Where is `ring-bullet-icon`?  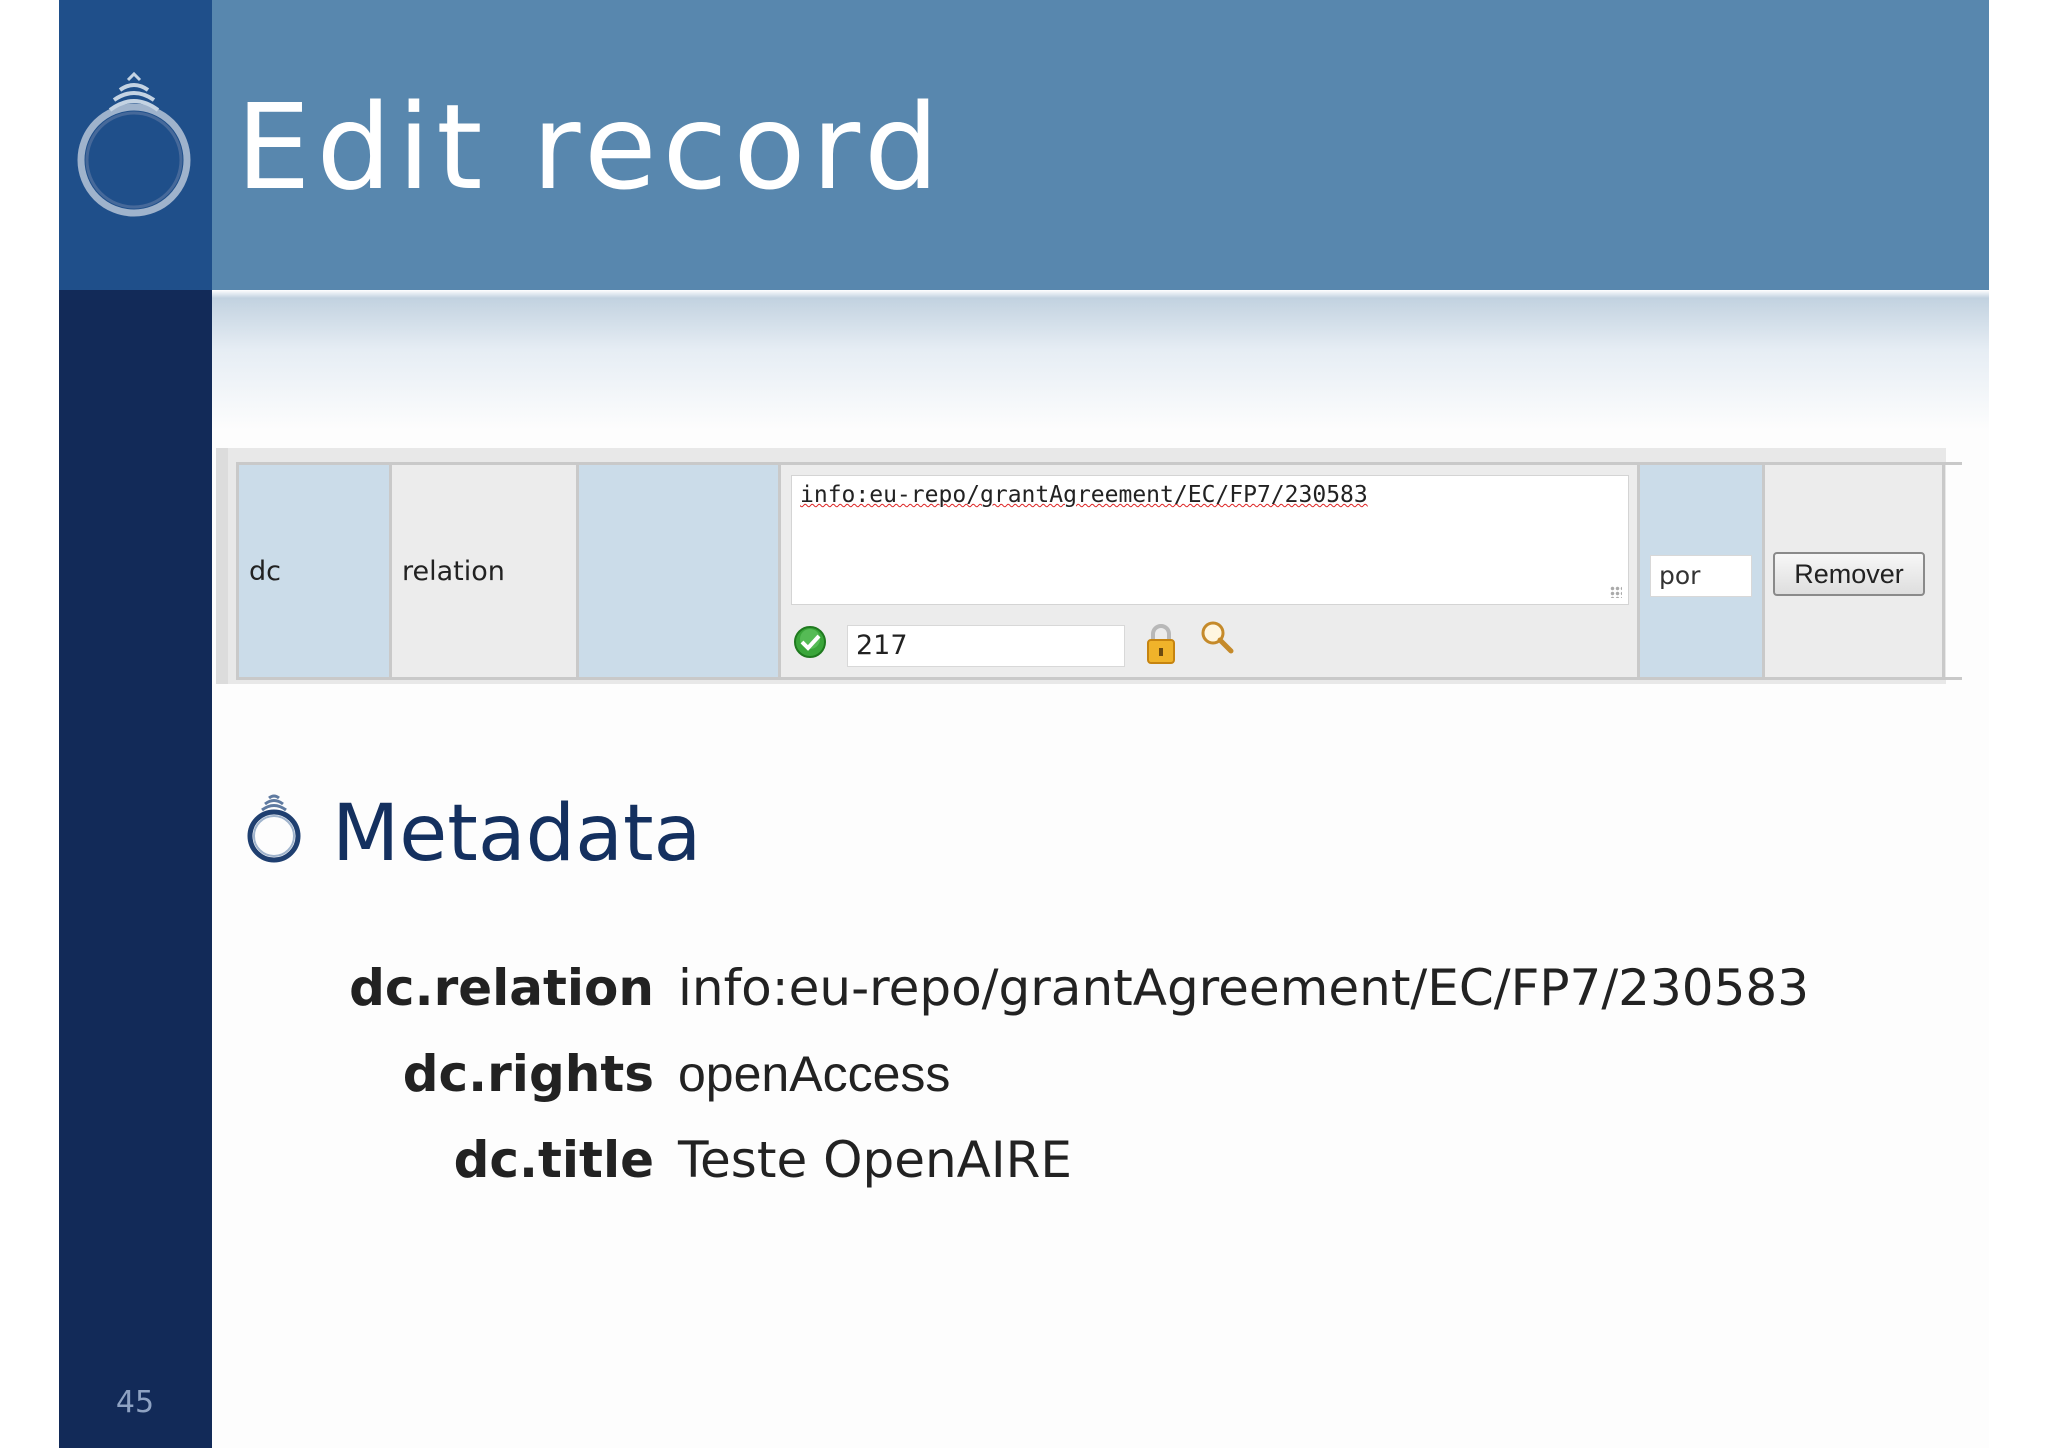
ring-bullet-icon is located at coordinates (274, 828).